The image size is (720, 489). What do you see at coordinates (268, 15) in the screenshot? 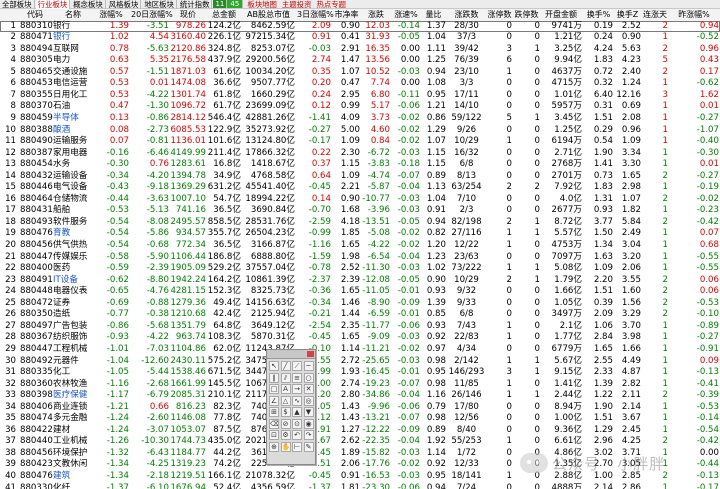
I see `column-header: AB股总市值` at bounding box center [268, 15].